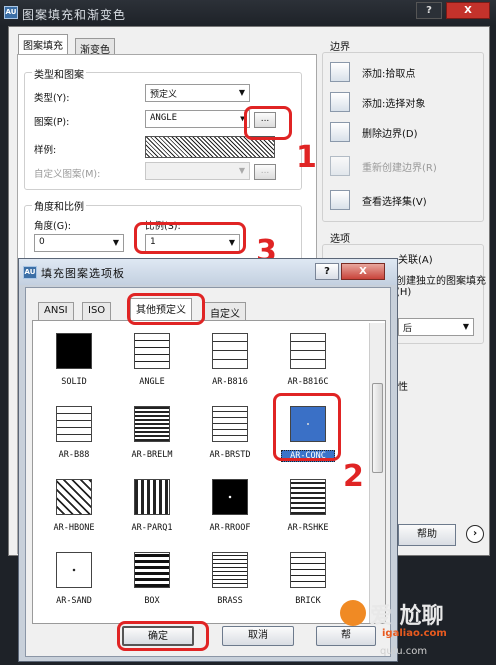 Image resolution: width=496 pixels, height=665 pixels. Describe the element at coordinates (67, 174) in the screenshot. I see `custom-pattern-label: 自定义图案(M):` at that location.